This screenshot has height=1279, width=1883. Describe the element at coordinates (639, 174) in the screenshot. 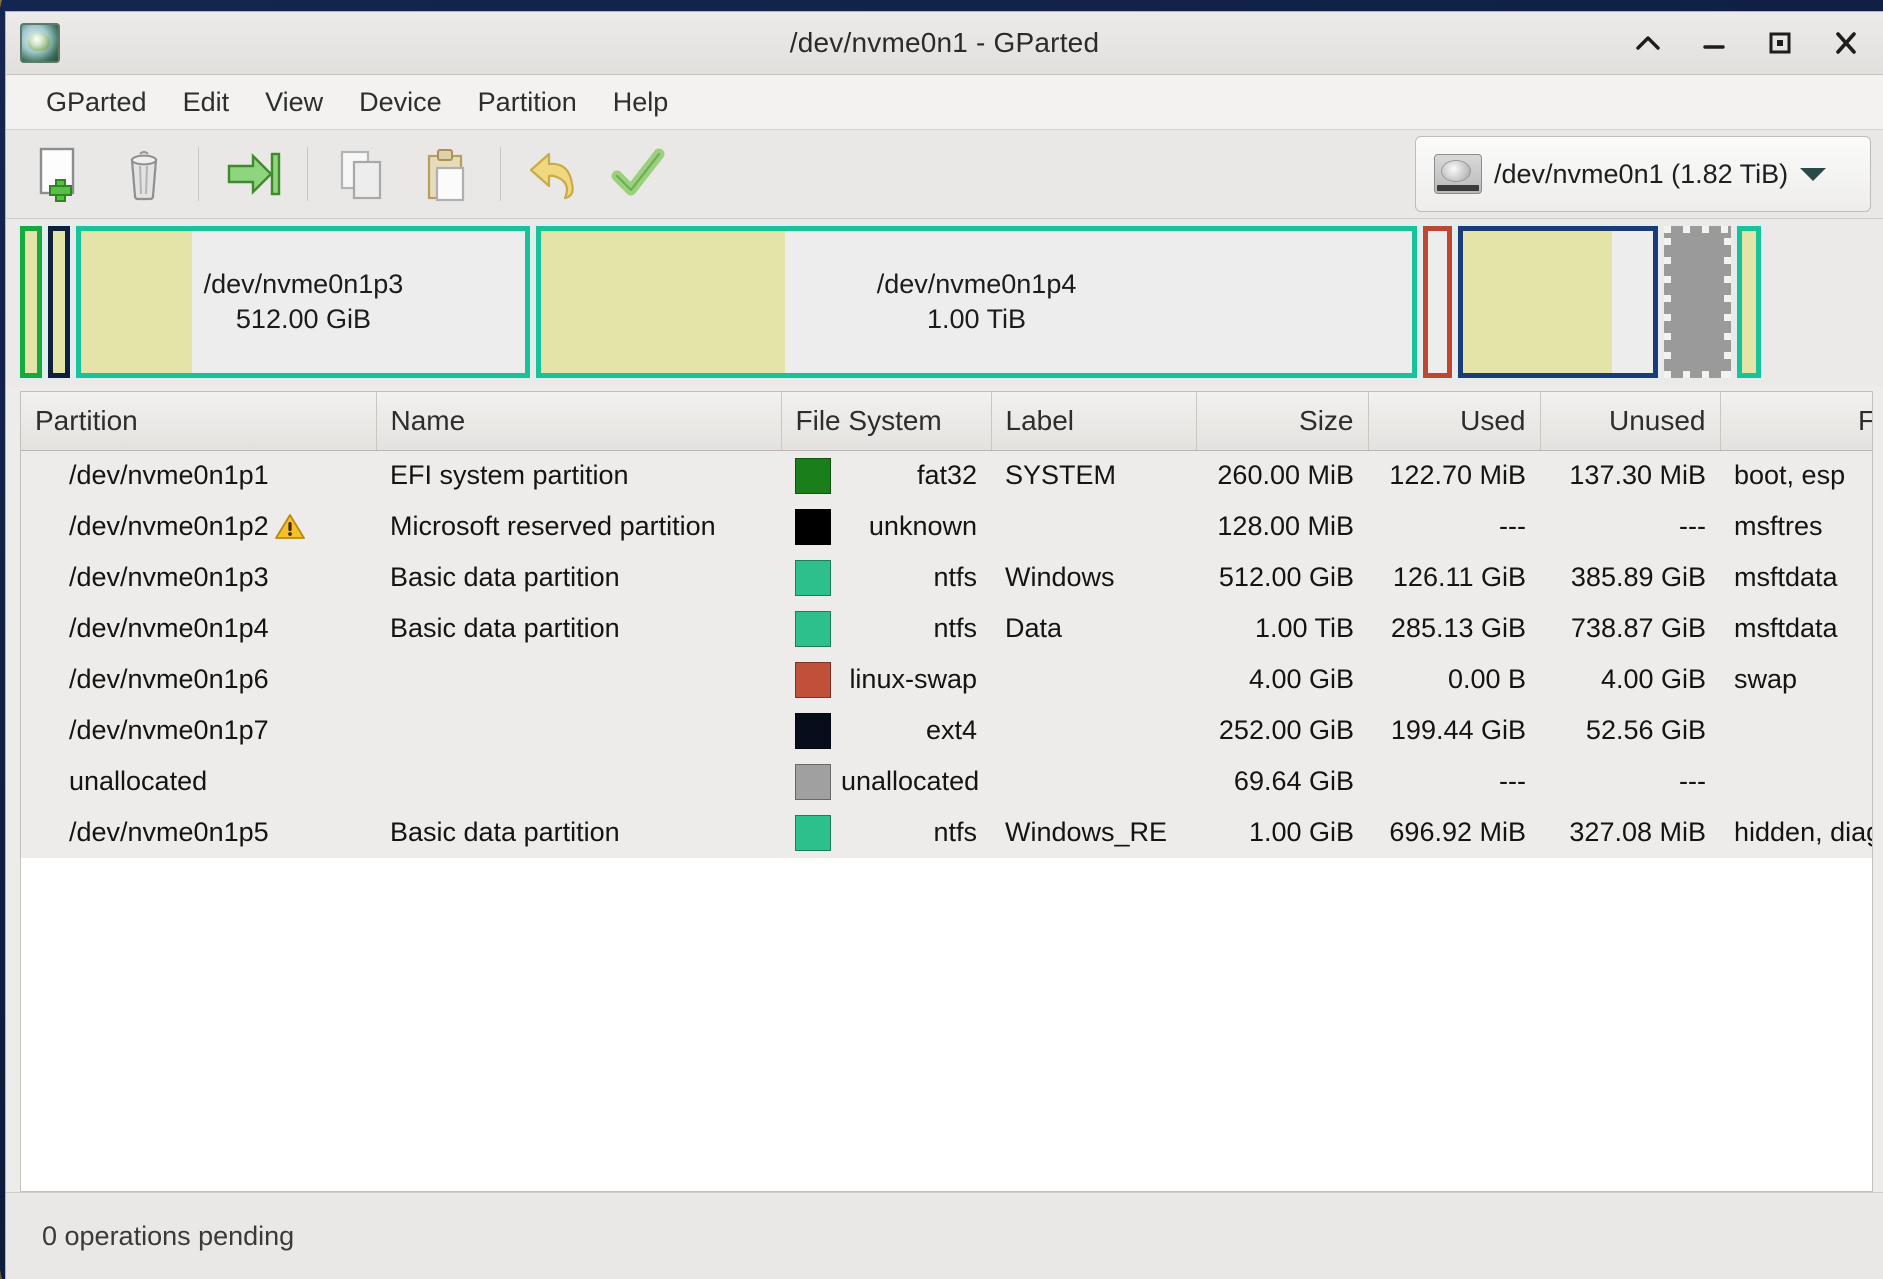

I see `apply-button` at that location.